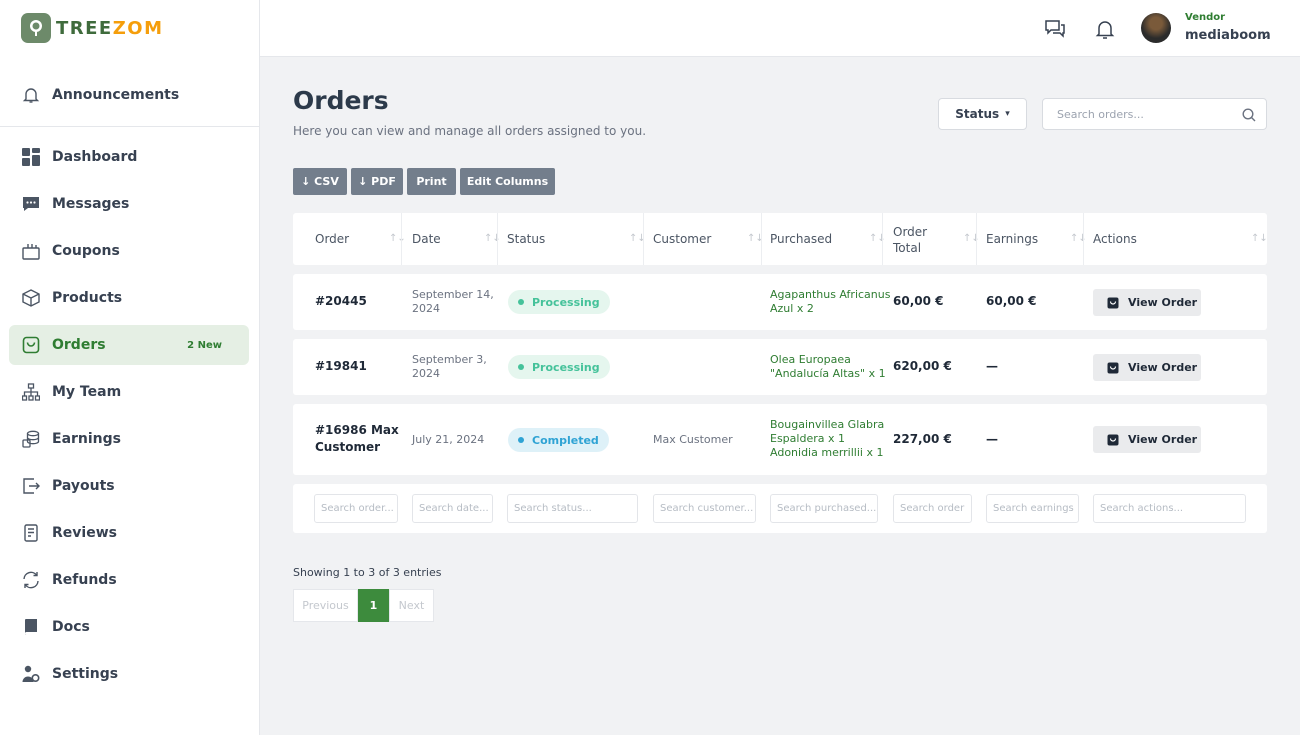 The image size is (1300, 735). What do you see at coordinates (341, 366) in the screenshot?
I see `order-number: #19841` at bounding box center [341, 366].